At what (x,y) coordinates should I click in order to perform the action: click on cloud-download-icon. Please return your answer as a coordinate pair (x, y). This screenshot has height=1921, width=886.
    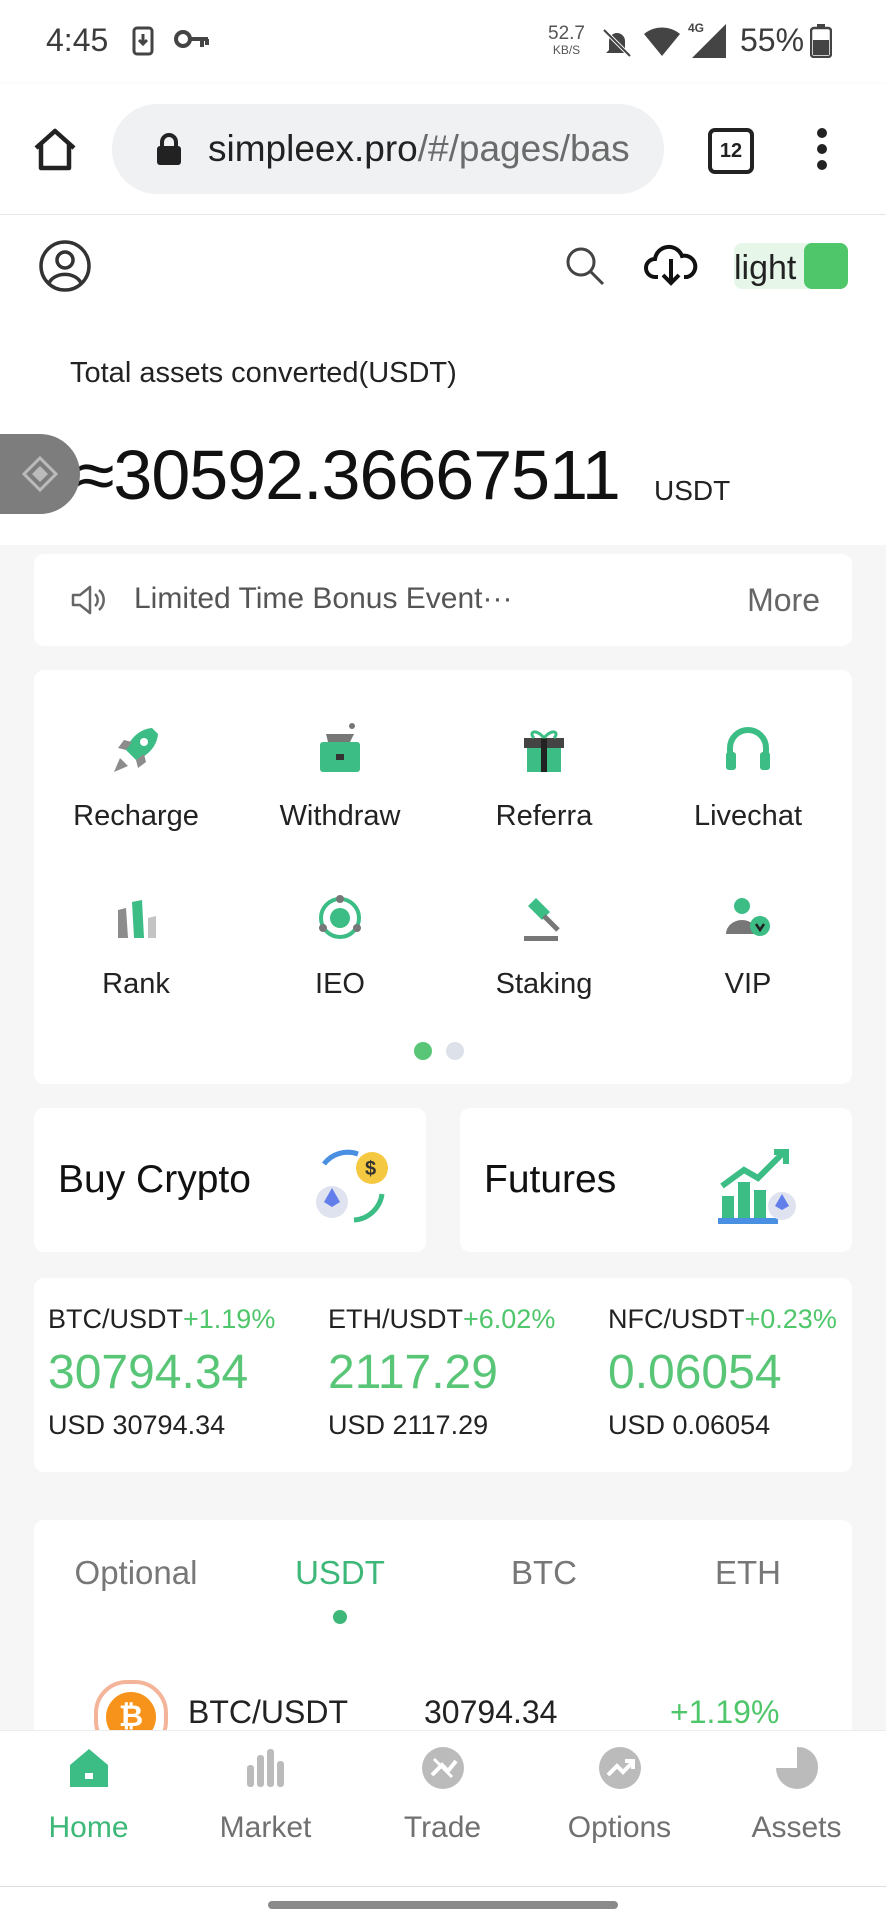
    Looking at the image, I should click on (671, 266).